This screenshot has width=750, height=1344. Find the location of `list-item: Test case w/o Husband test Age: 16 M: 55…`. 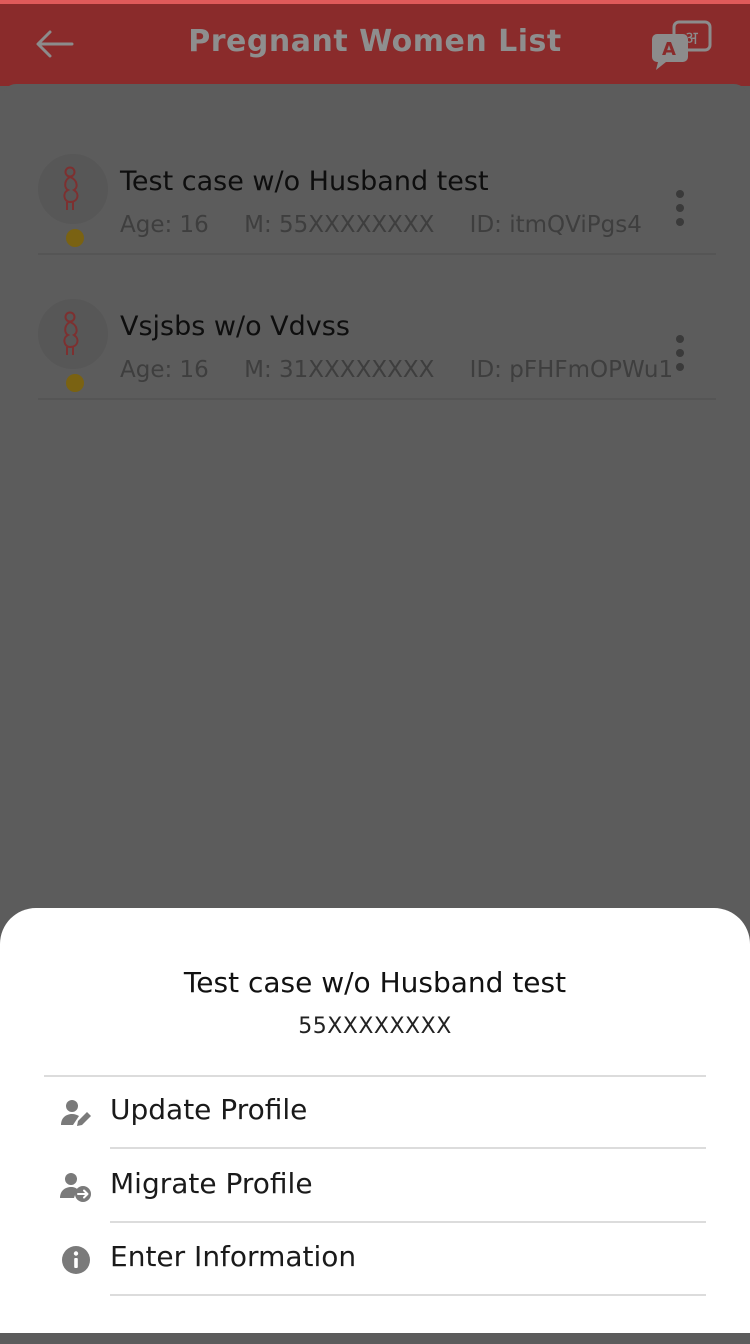

list-item: Test case w/o Husband test Age: 16 M: 55… is located at coordinates (377, 181).